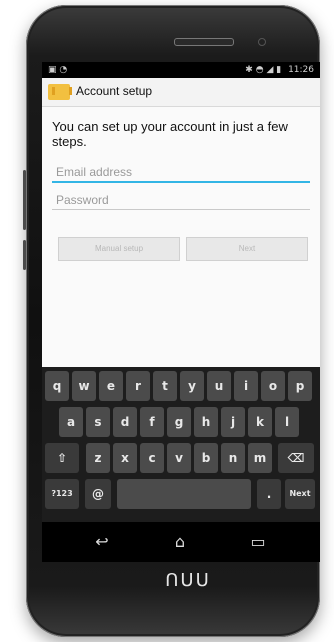 This screenshot has width=334, height=642. I want to click on key-y: y, so click(192, 386).